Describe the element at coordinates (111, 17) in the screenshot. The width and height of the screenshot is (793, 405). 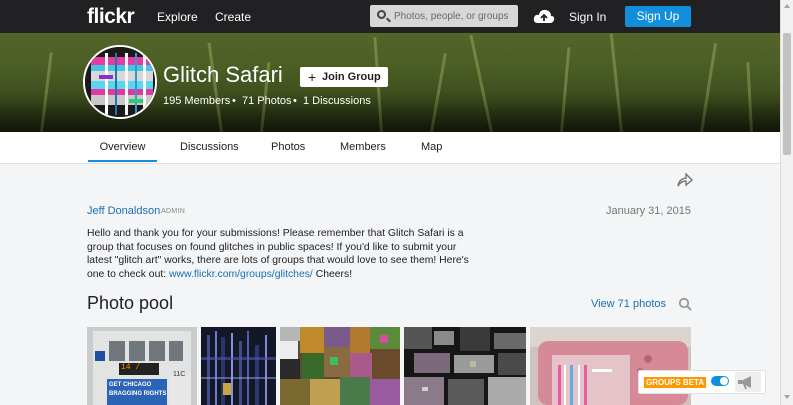
I see `flickr-logo: flickr` at that location.